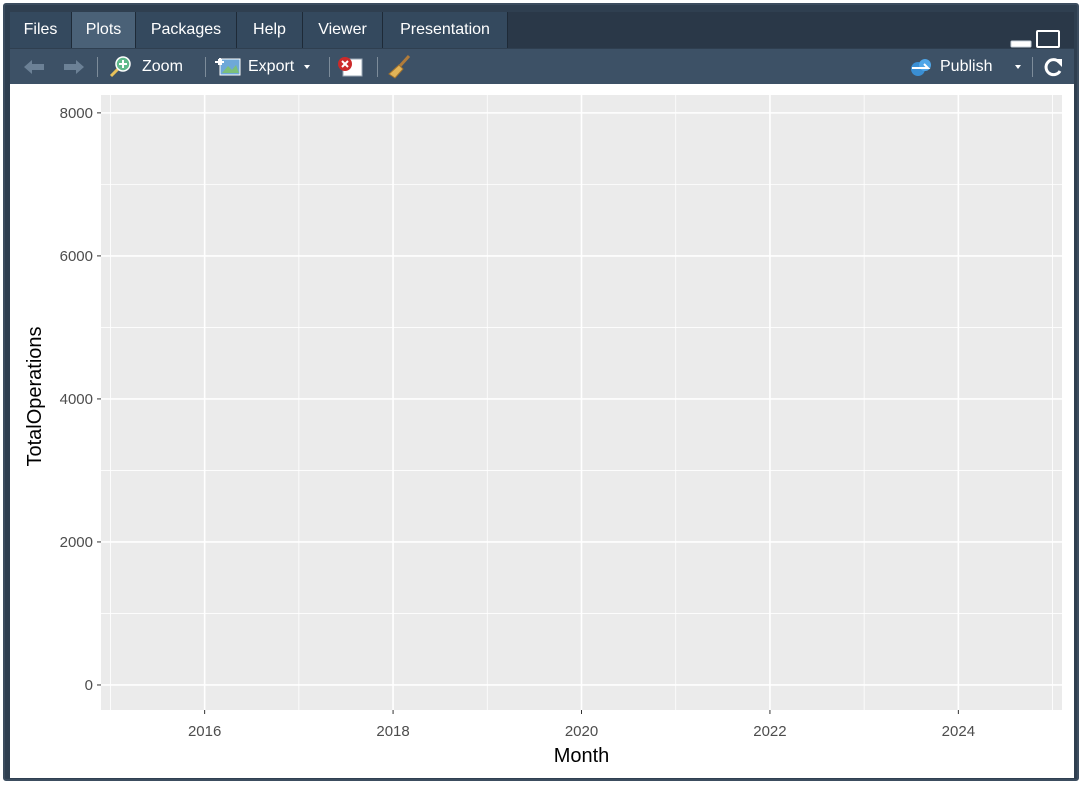 The image size is (1086, 788). What do you see at coordinates (186, 30) in the screenshot?
I see `tab-packages: Packages` at bounding box center [186, 30].